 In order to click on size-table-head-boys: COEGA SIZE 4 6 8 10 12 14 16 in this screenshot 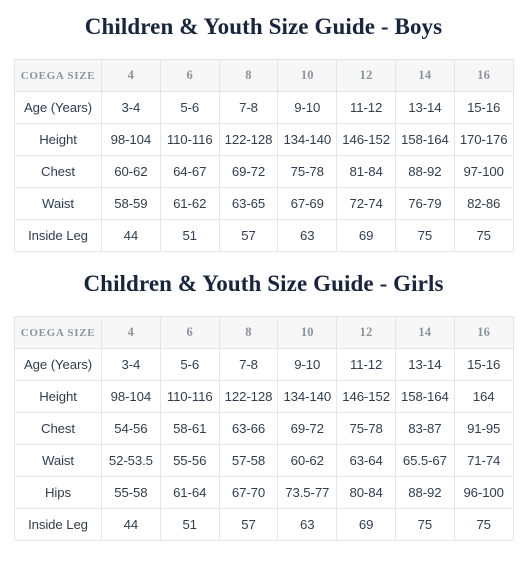, I will do `click(264, 75)`.